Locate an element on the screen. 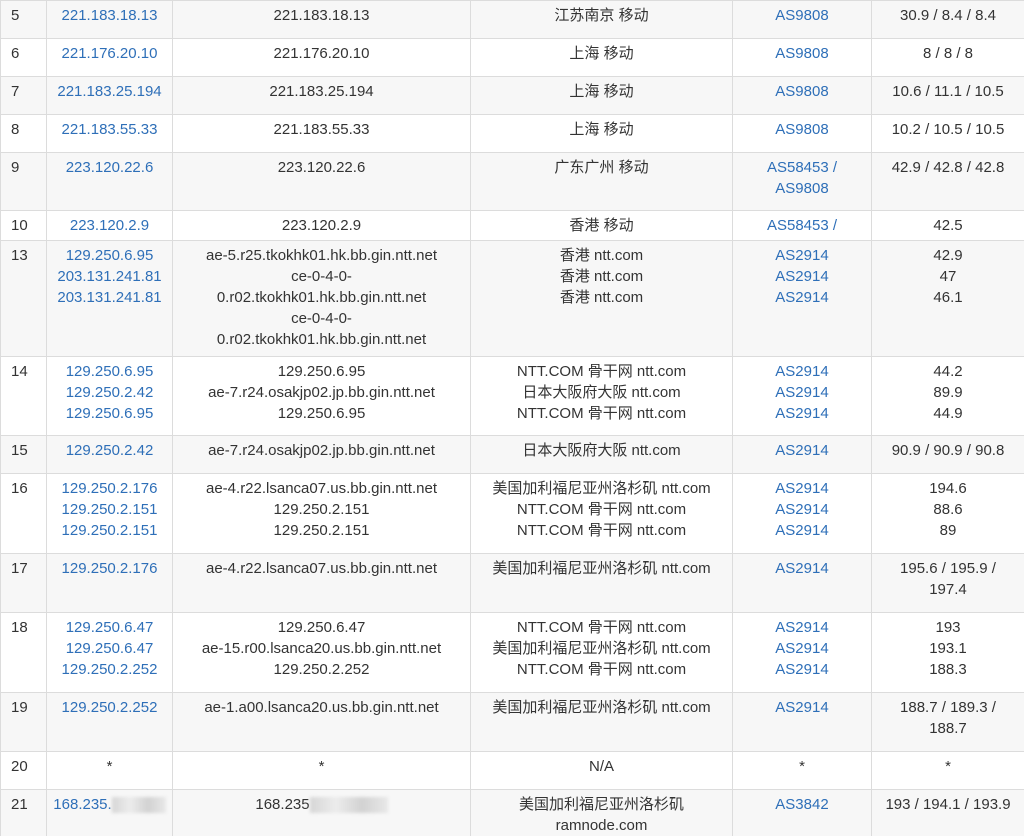 The width and height of the screenshot is (1024, 836). asn-cell: * is located at coordinates (802, 770).